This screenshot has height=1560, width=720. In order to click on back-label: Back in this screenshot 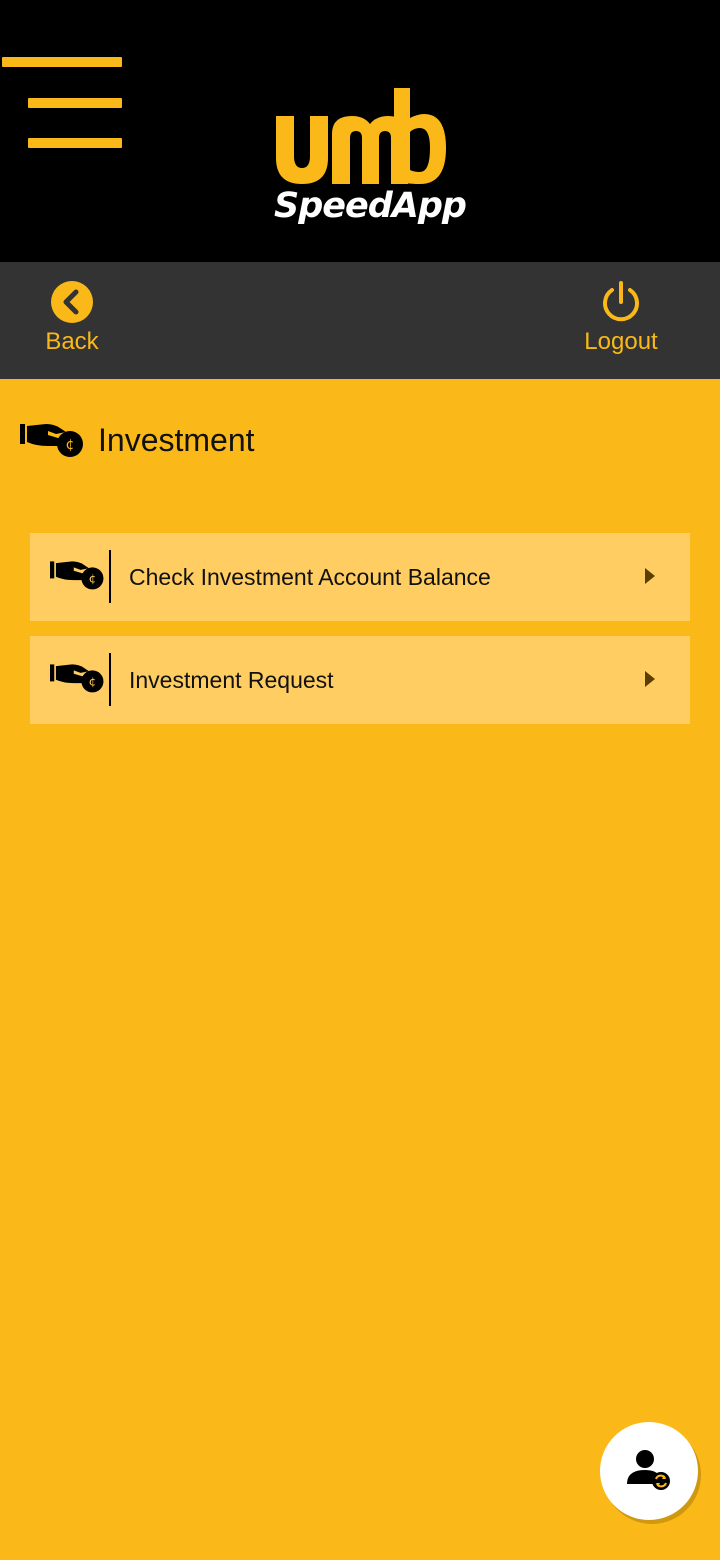, I will do `click(72, 341)`.